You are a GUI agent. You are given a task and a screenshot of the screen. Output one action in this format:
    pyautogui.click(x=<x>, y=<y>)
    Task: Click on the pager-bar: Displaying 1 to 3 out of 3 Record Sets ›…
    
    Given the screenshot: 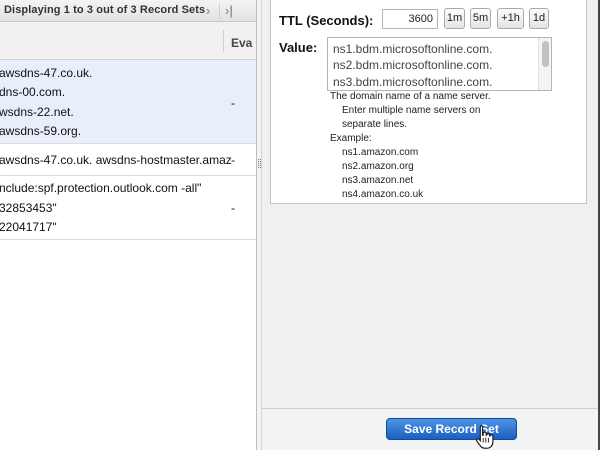 What is the action you would take?
    pyautogui.click(x=128, y=11)
    